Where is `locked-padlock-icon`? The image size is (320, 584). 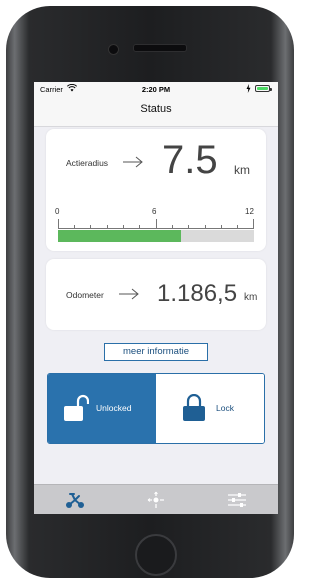
locked-padlock-icon is located at coordinates (194, 407).